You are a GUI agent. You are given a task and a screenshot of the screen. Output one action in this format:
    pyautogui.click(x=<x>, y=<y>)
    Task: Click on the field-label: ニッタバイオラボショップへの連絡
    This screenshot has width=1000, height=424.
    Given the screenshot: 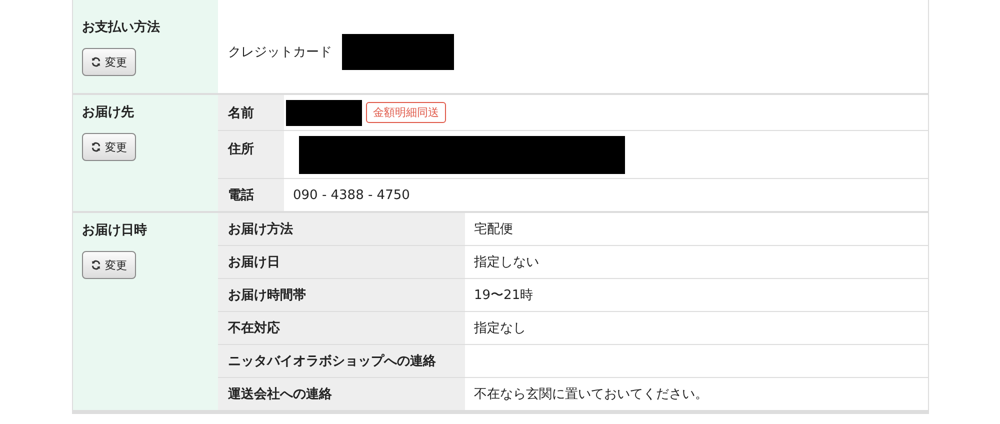 What is the action you would take?
    pyautogui.click(x=341, y=361)
    